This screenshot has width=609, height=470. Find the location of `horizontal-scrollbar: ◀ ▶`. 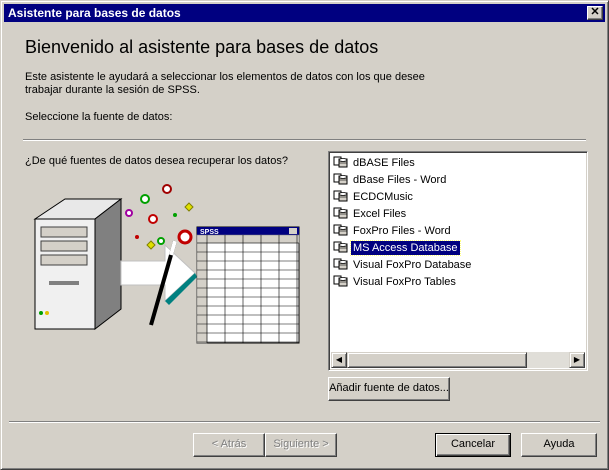

horizontal-scrollbar: ◀ ▶ is located at coordinates (458, 360).